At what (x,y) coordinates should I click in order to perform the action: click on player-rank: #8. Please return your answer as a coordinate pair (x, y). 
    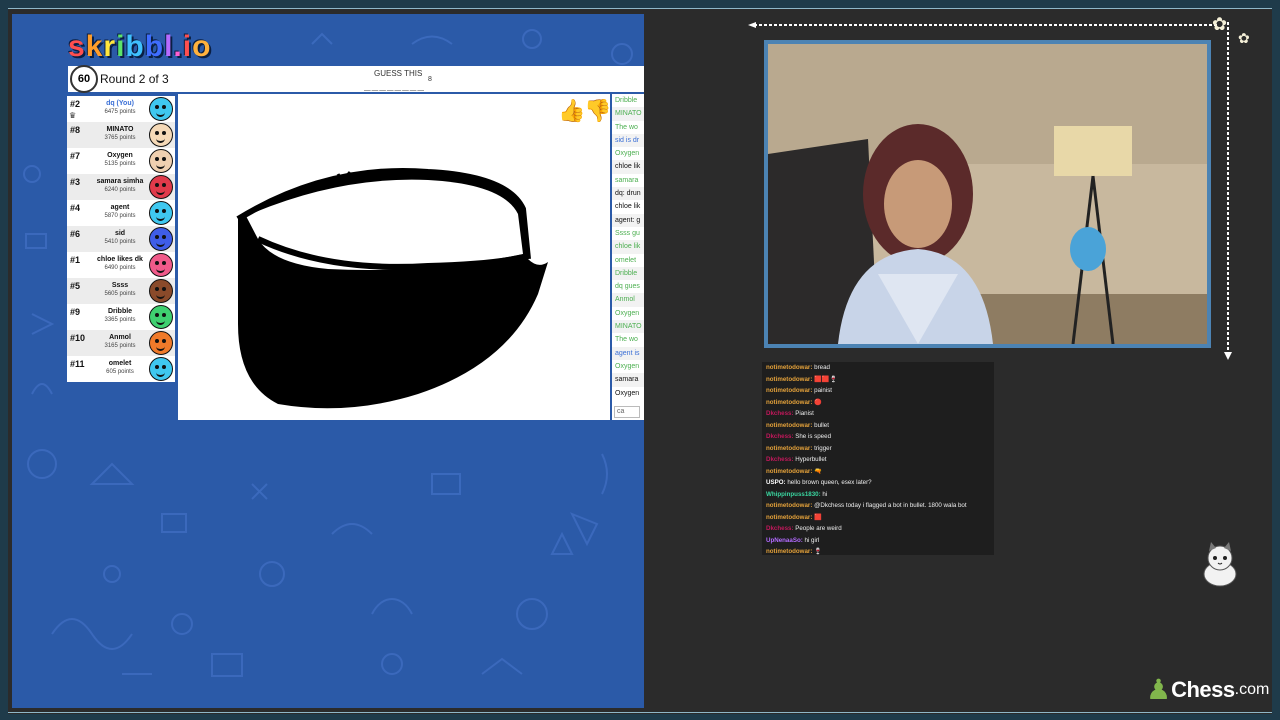
    Looking at the image, I should click on (75, 130).